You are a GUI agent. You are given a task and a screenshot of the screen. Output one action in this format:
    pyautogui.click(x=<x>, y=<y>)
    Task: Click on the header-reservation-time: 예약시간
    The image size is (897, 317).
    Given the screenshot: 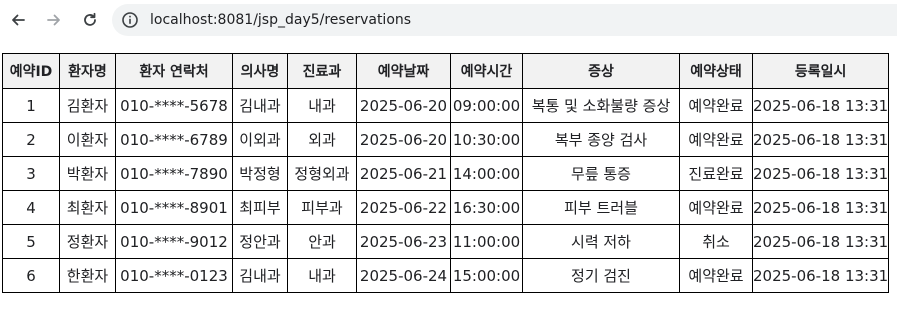 What is the action you would take?
    pyautogui.click(x=486, y=71)
    